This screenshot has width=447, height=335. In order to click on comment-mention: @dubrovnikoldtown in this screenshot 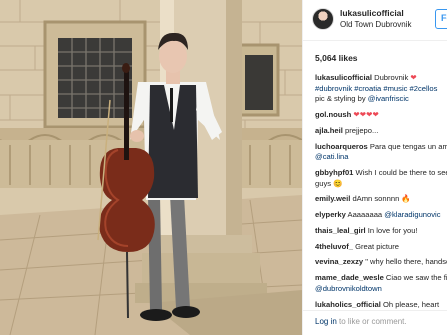, I will do `click(348, 288)`.